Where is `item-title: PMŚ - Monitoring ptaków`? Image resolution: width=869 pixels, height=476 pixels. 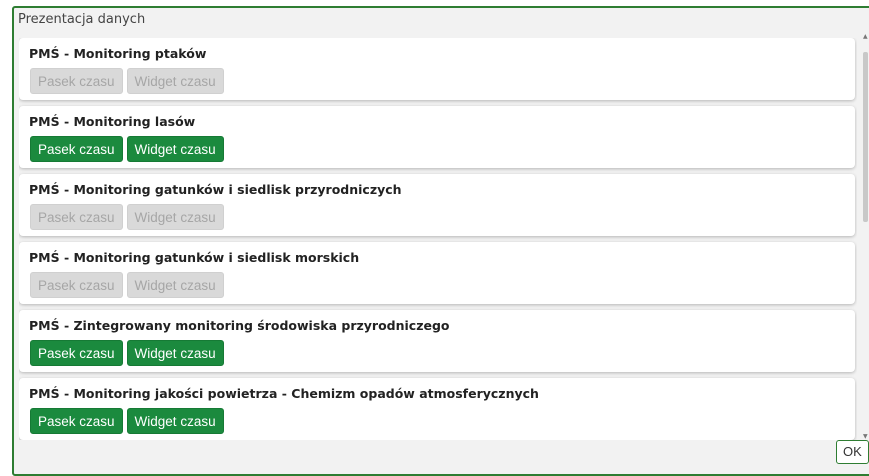 item-title: PMŚ - Monitoring ptaków is located at coordinates (118, 53).